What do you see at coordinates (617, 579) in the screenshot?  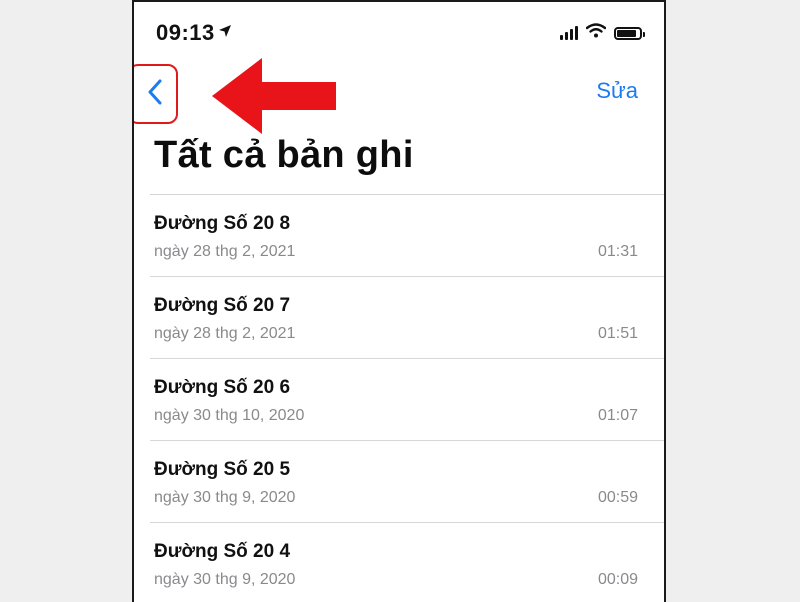 I see `recording-duration: 00:09` at bounding box center [617, 579].